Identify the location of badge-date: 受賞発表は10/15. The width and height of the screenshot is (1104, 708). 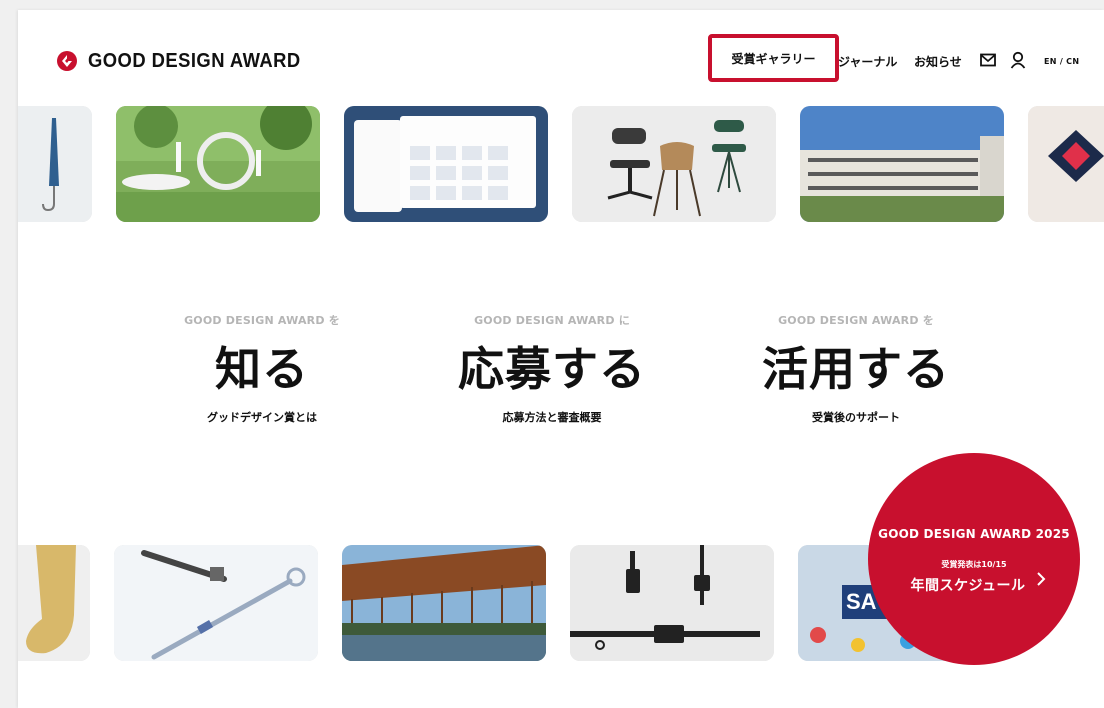
(974, 564).